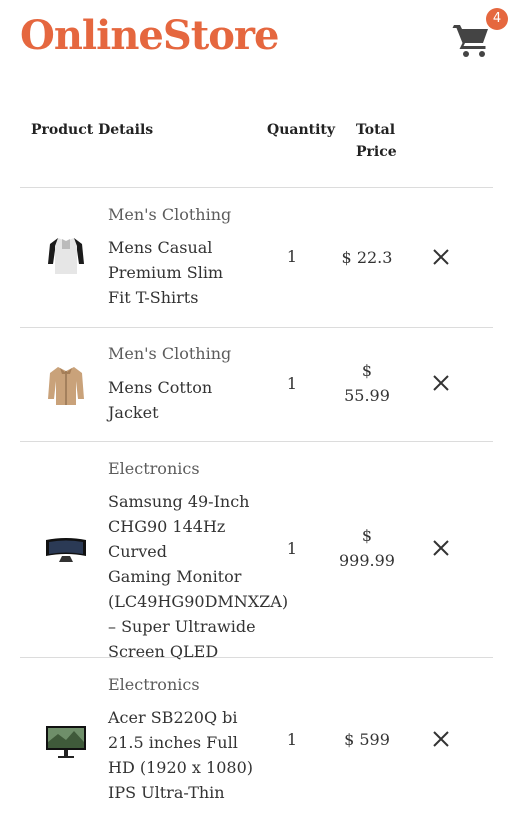 This screenshot has height=818, width=512. What do you see at coordinates (167, 539) in the screenshot?
I see `item-title-line: CHG90 144Hz Curved` at bounding box center [167, 539].